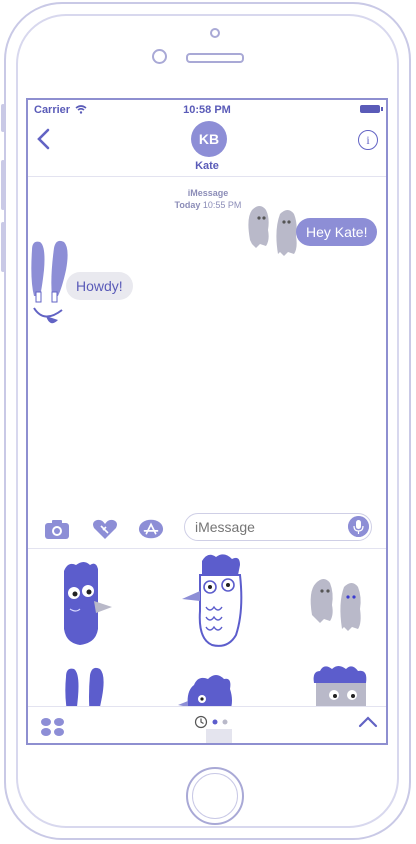  Describe the element at coordinates (105, 529) in the screenshot. I see `digital-touch-icon` at that location.